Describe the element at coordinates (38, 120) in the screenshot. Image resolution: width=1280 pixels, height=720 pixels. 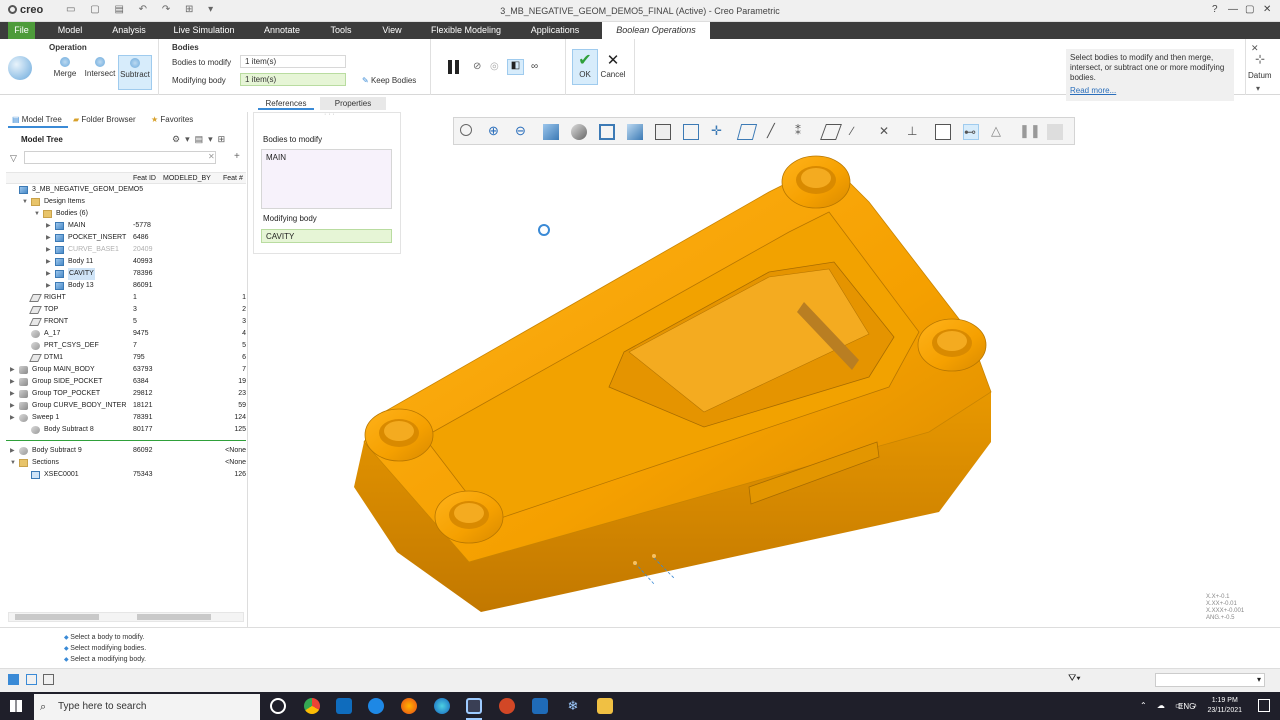
I see `tab-model-tree: ▤ Model Tree` at that location.